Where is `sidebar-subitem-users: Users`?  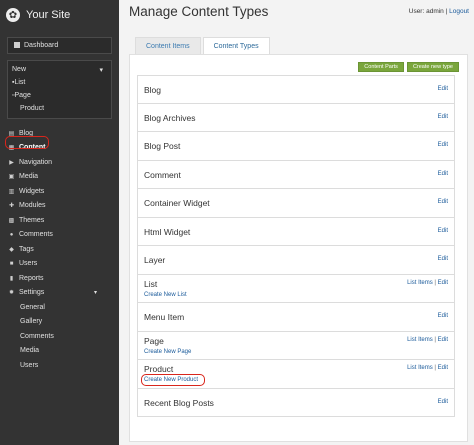 sidebar-subitem-users: Users is located at coordinates (59, 365).